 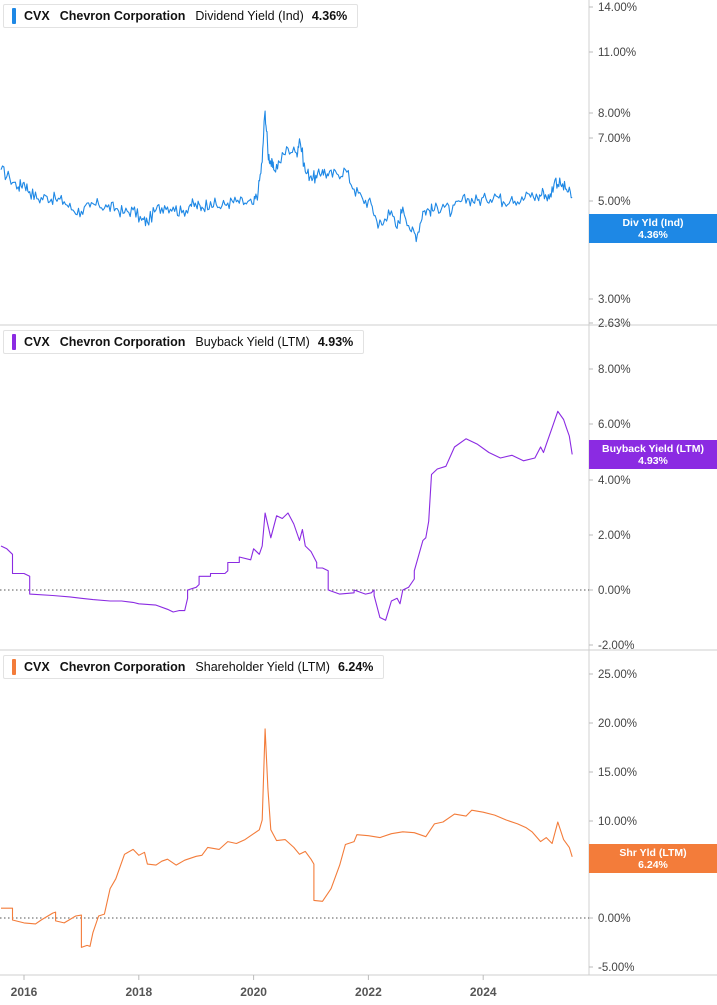 I want to click on legend-value: 4.36%, so click(x=329, y=16).